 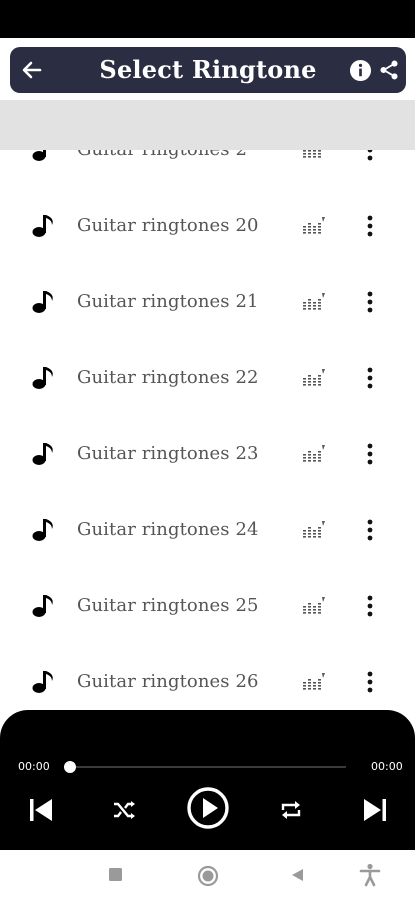 I want to click on skip-previous-icon, so click(x=41, y=810).